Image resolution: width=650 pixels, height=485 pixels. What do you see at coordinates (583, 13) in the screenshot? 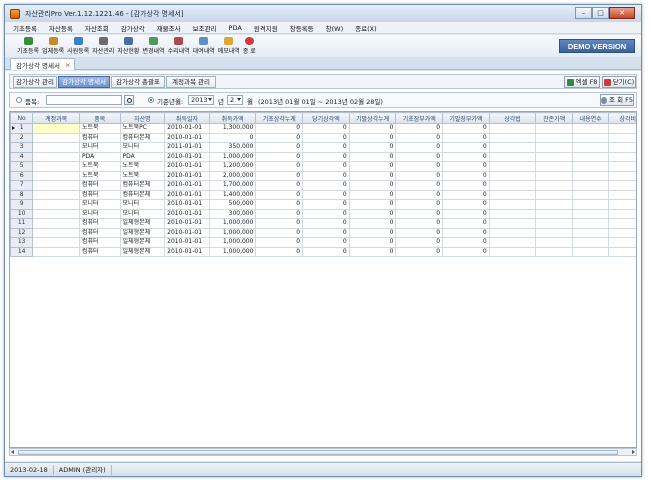
I see `minimize-button: –` at bounding box center [583, 13].